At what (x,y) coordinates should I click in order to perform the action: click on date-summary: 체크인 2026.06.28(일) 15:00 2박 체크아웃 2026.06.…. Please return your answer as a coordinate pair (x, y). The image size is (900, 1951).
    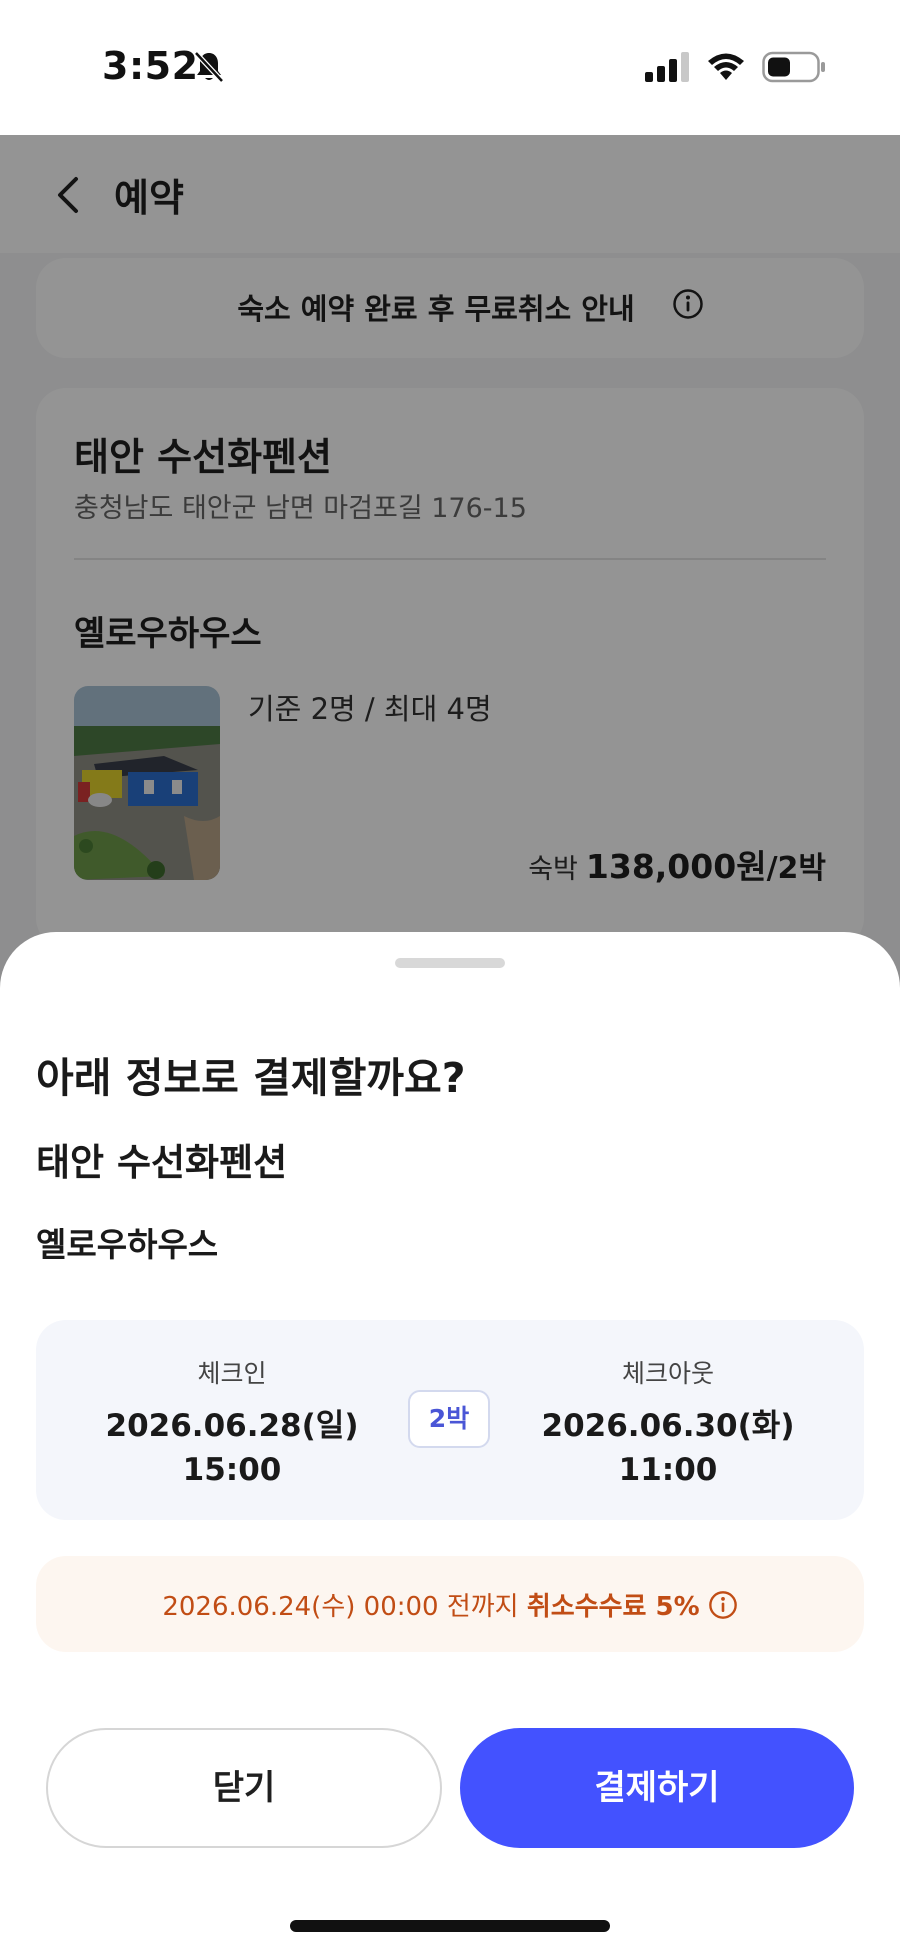
    Looking at the image, I should click on (450, 1420).